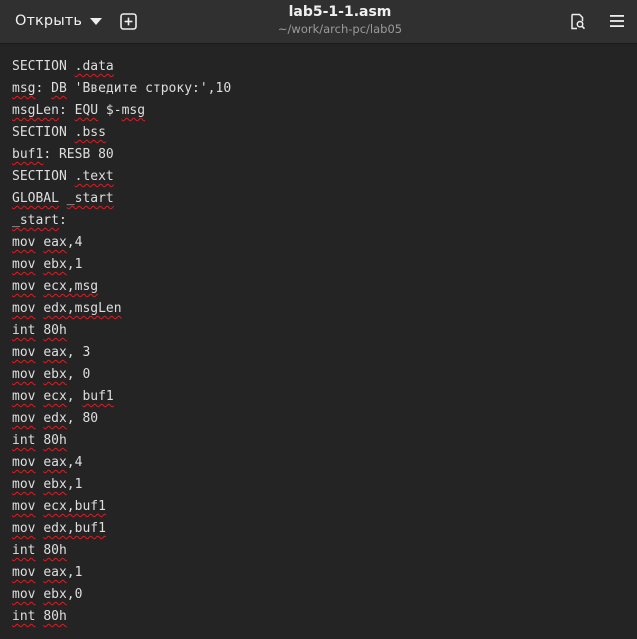  Describe the element at coordinates (121, 573) in the screenshot. I see `code-line: mov eax,1` at that location.